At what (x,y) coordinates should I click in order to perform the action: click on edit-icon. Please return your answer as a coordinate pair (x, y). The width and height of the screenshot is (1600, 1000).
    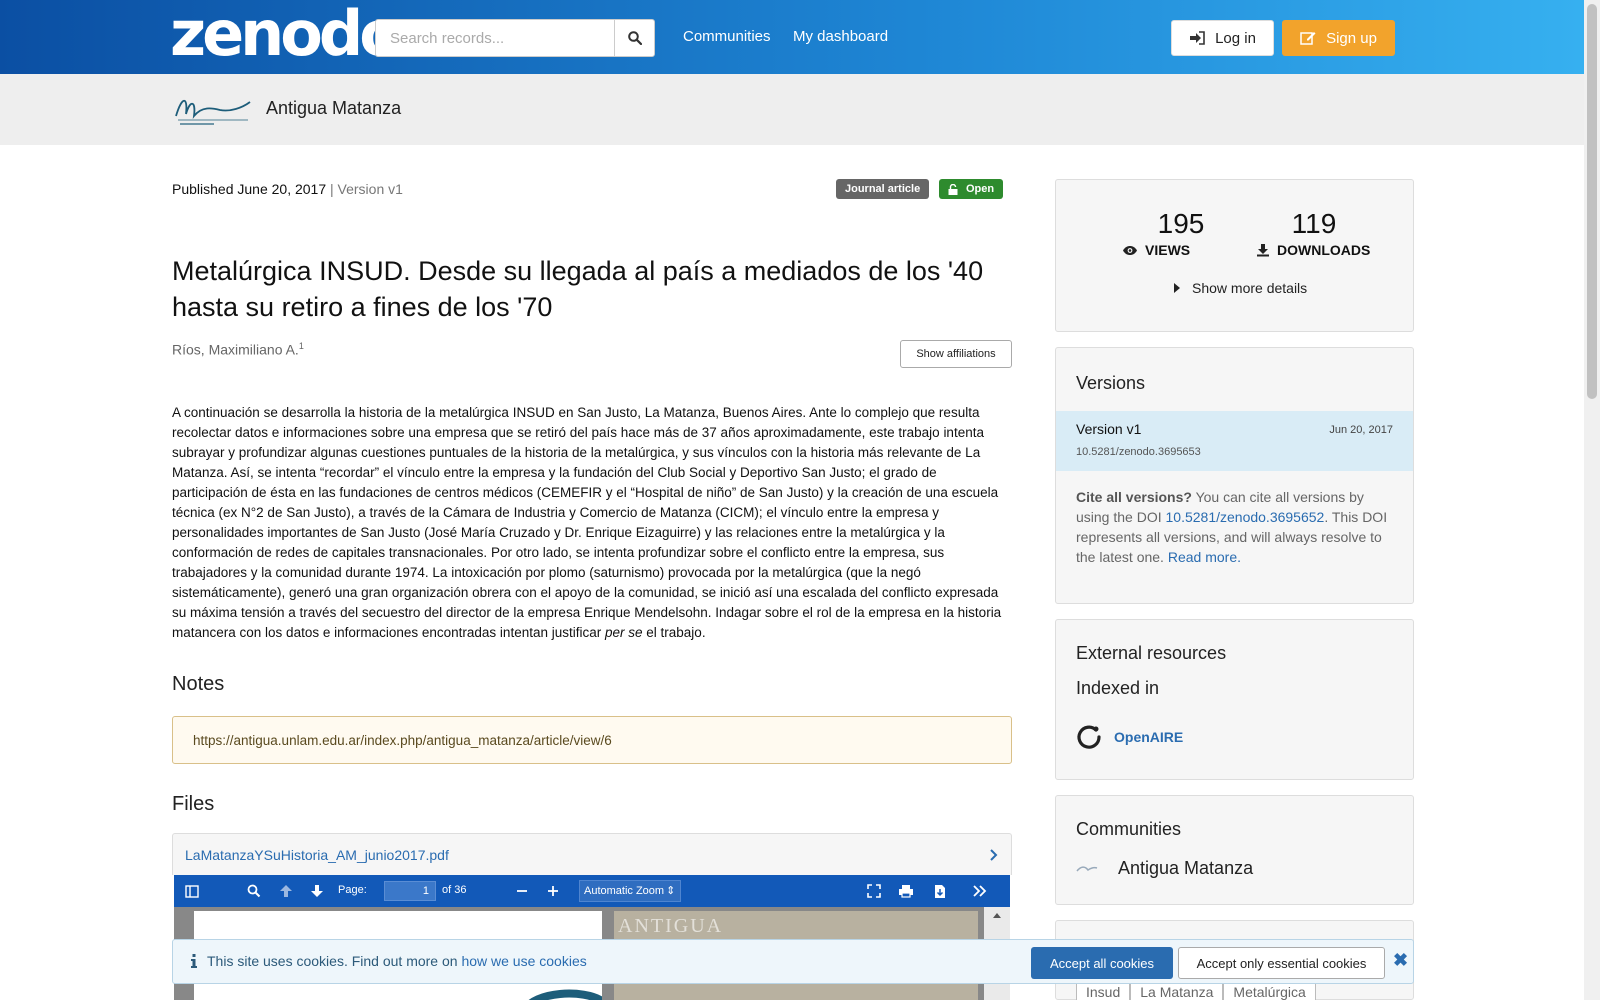
    Looking at the image, I should click on (1308, 38).